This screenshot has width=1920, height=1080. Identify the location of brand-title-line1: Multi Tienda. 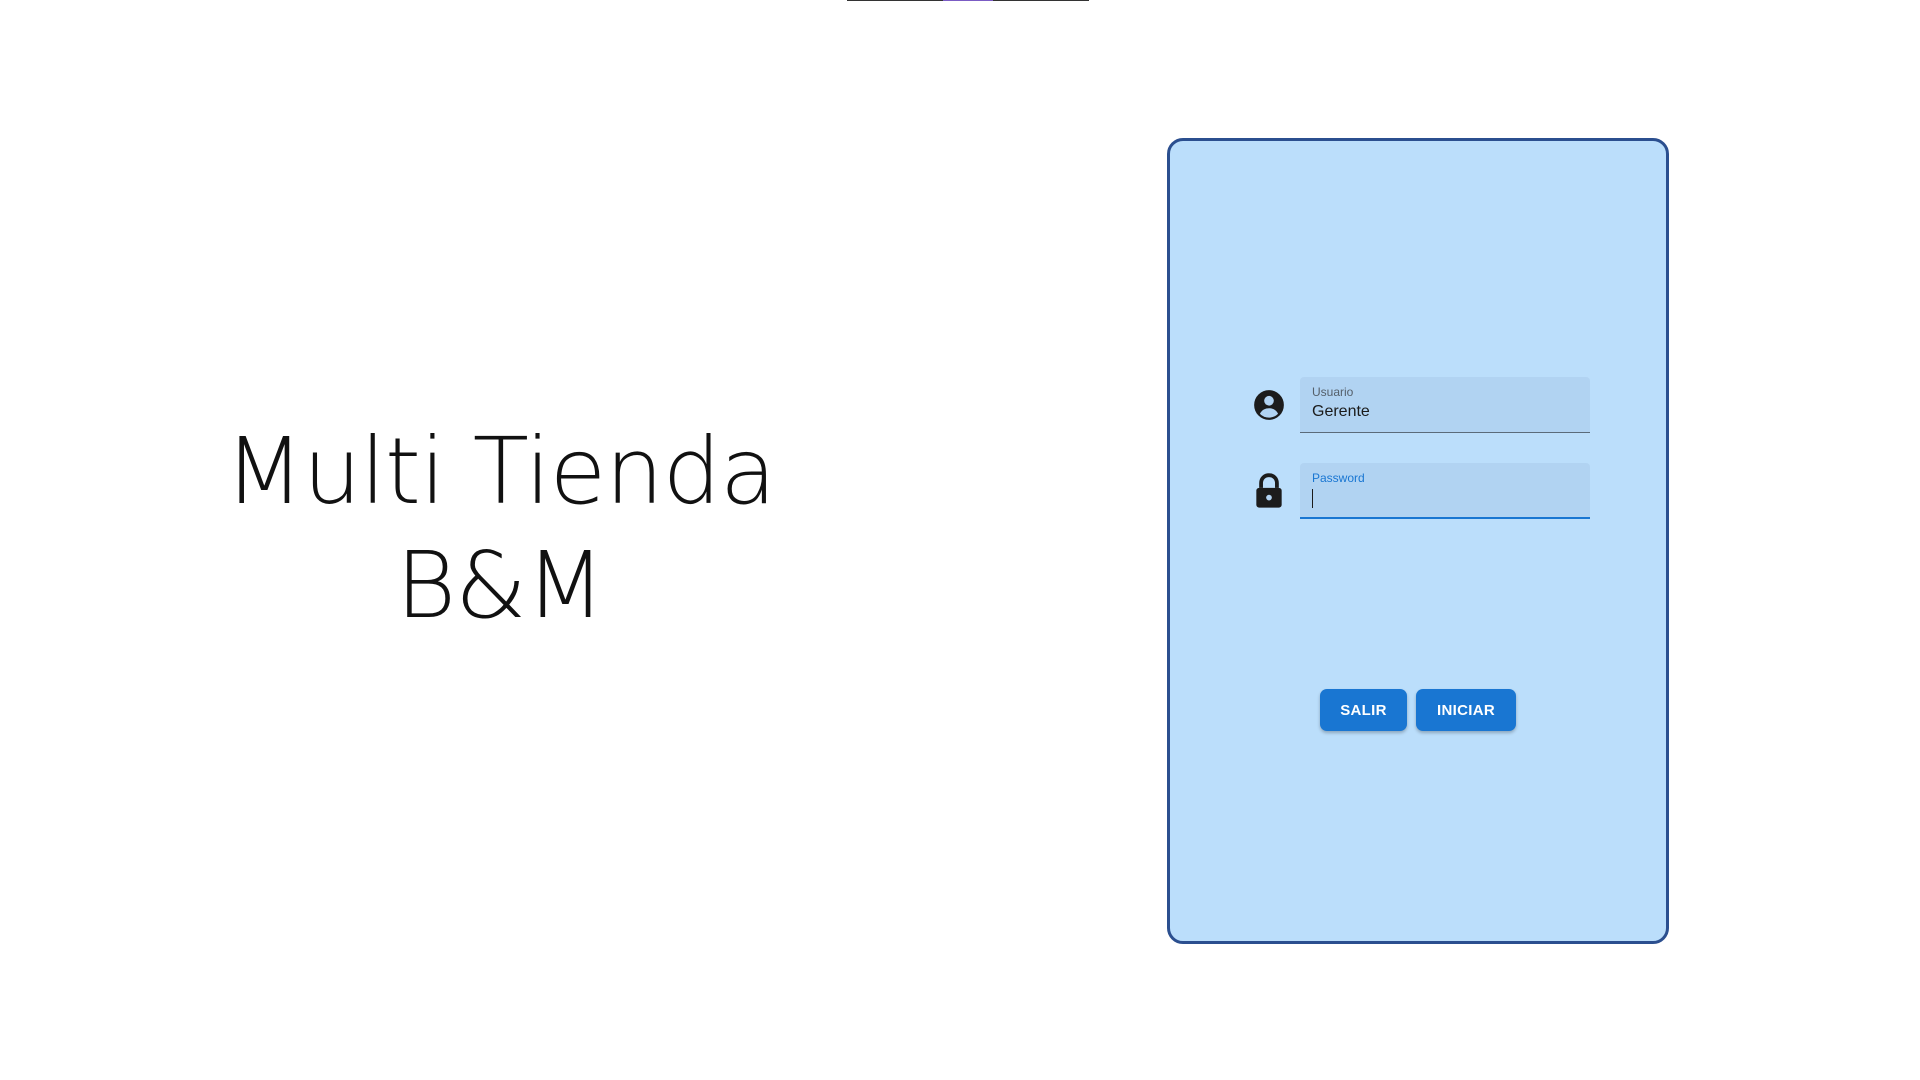
(500, 471).